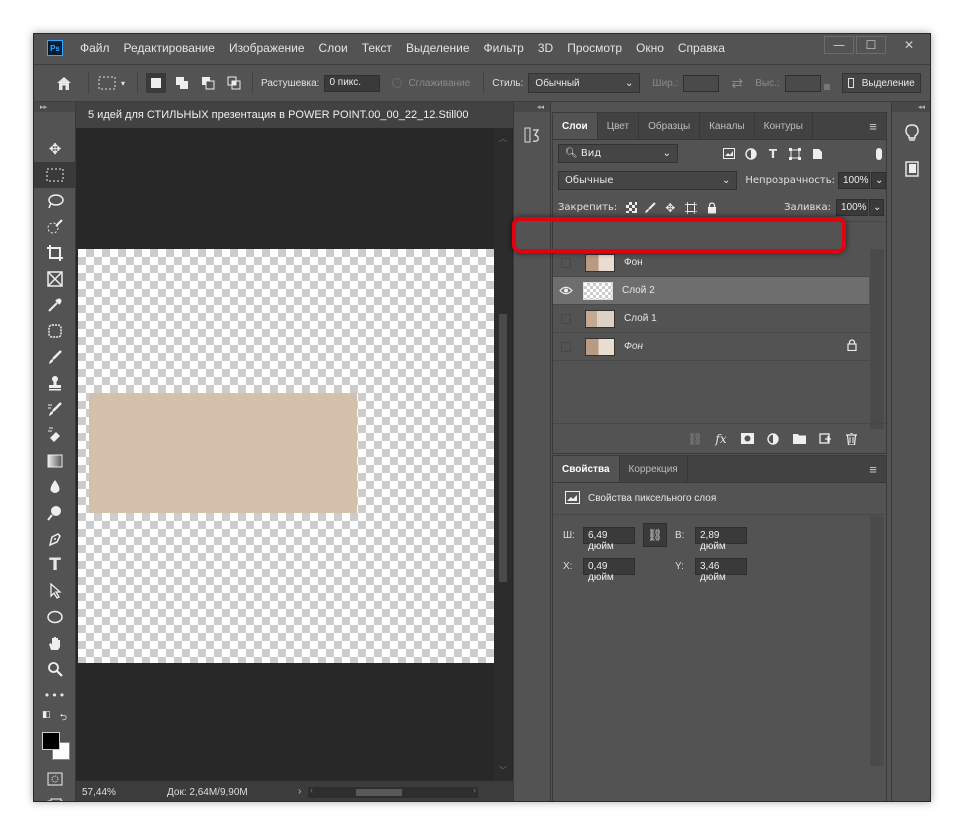 This screenshot has width=963, height=835. Describe the element at coordinates (851, 439) in the screenshot. I see `delete-layer-icon` at that location.